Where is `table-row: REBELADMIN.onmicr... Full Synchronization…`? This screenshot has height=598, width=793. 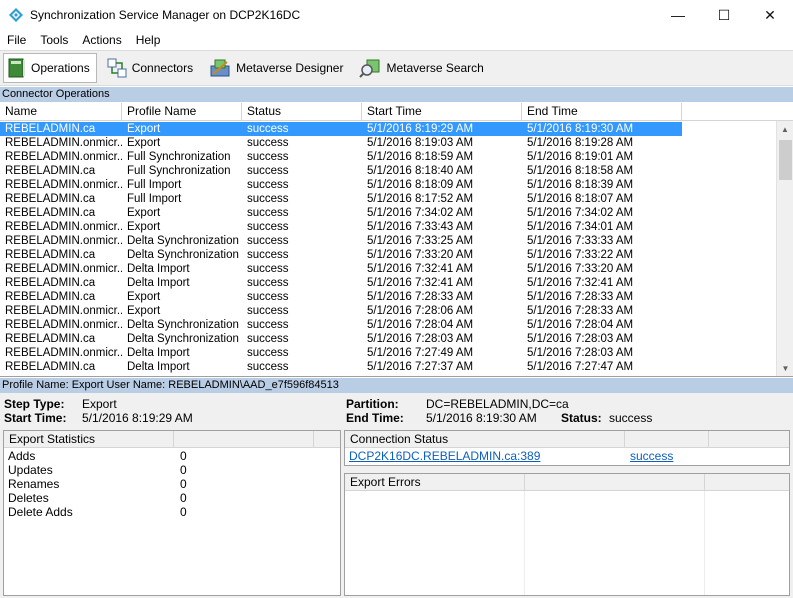
table-row: REBELADMIN.onmicr... Full Synchronization… is located at coordinates (387, 157).